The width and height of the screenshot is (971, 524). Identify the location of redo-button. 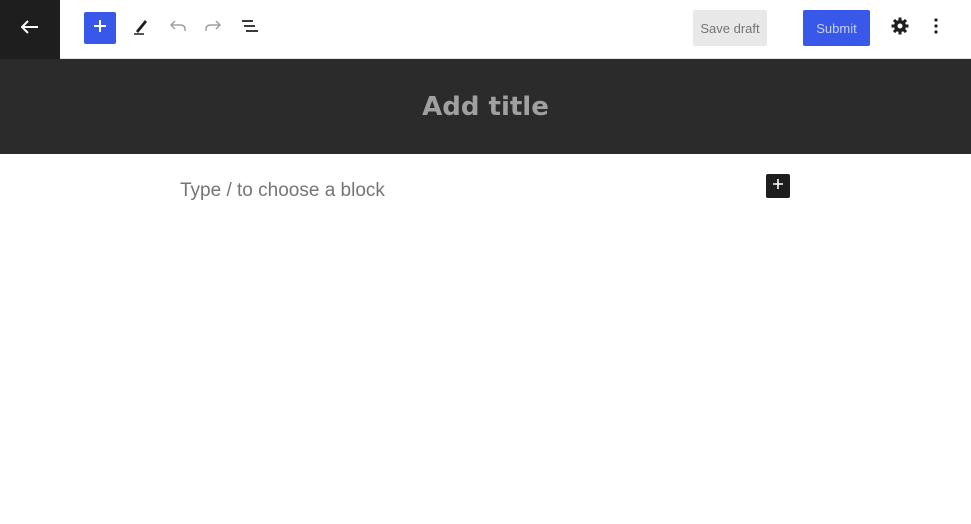
(213, 28).